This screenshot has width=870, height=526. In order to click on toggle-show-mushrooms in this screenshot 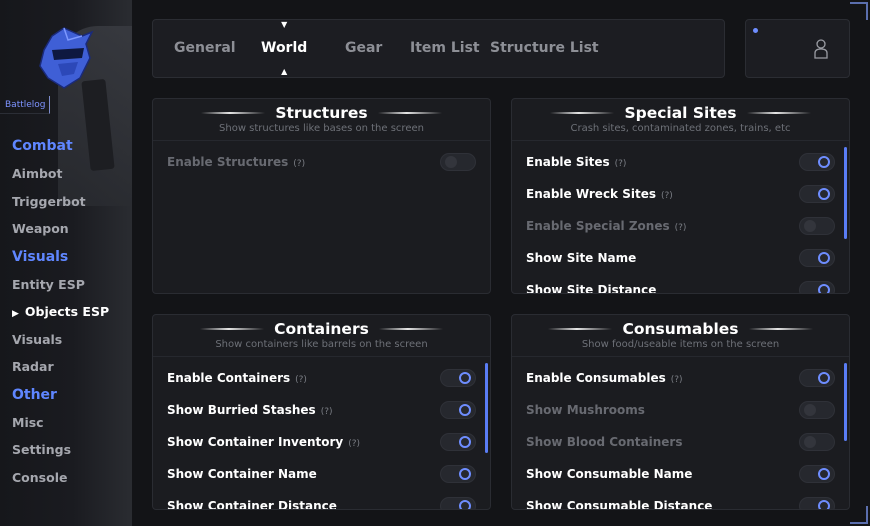, I will do `click(817, 410)`.